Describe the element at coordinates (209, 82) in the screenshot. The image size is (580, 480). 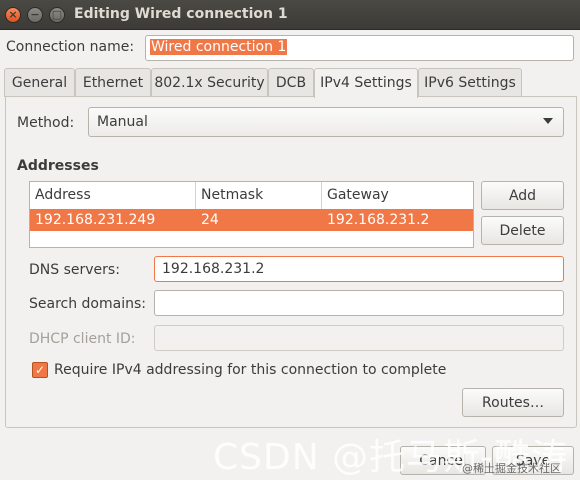
I see `tab-8021x-security: 802.1x Security` at that location.